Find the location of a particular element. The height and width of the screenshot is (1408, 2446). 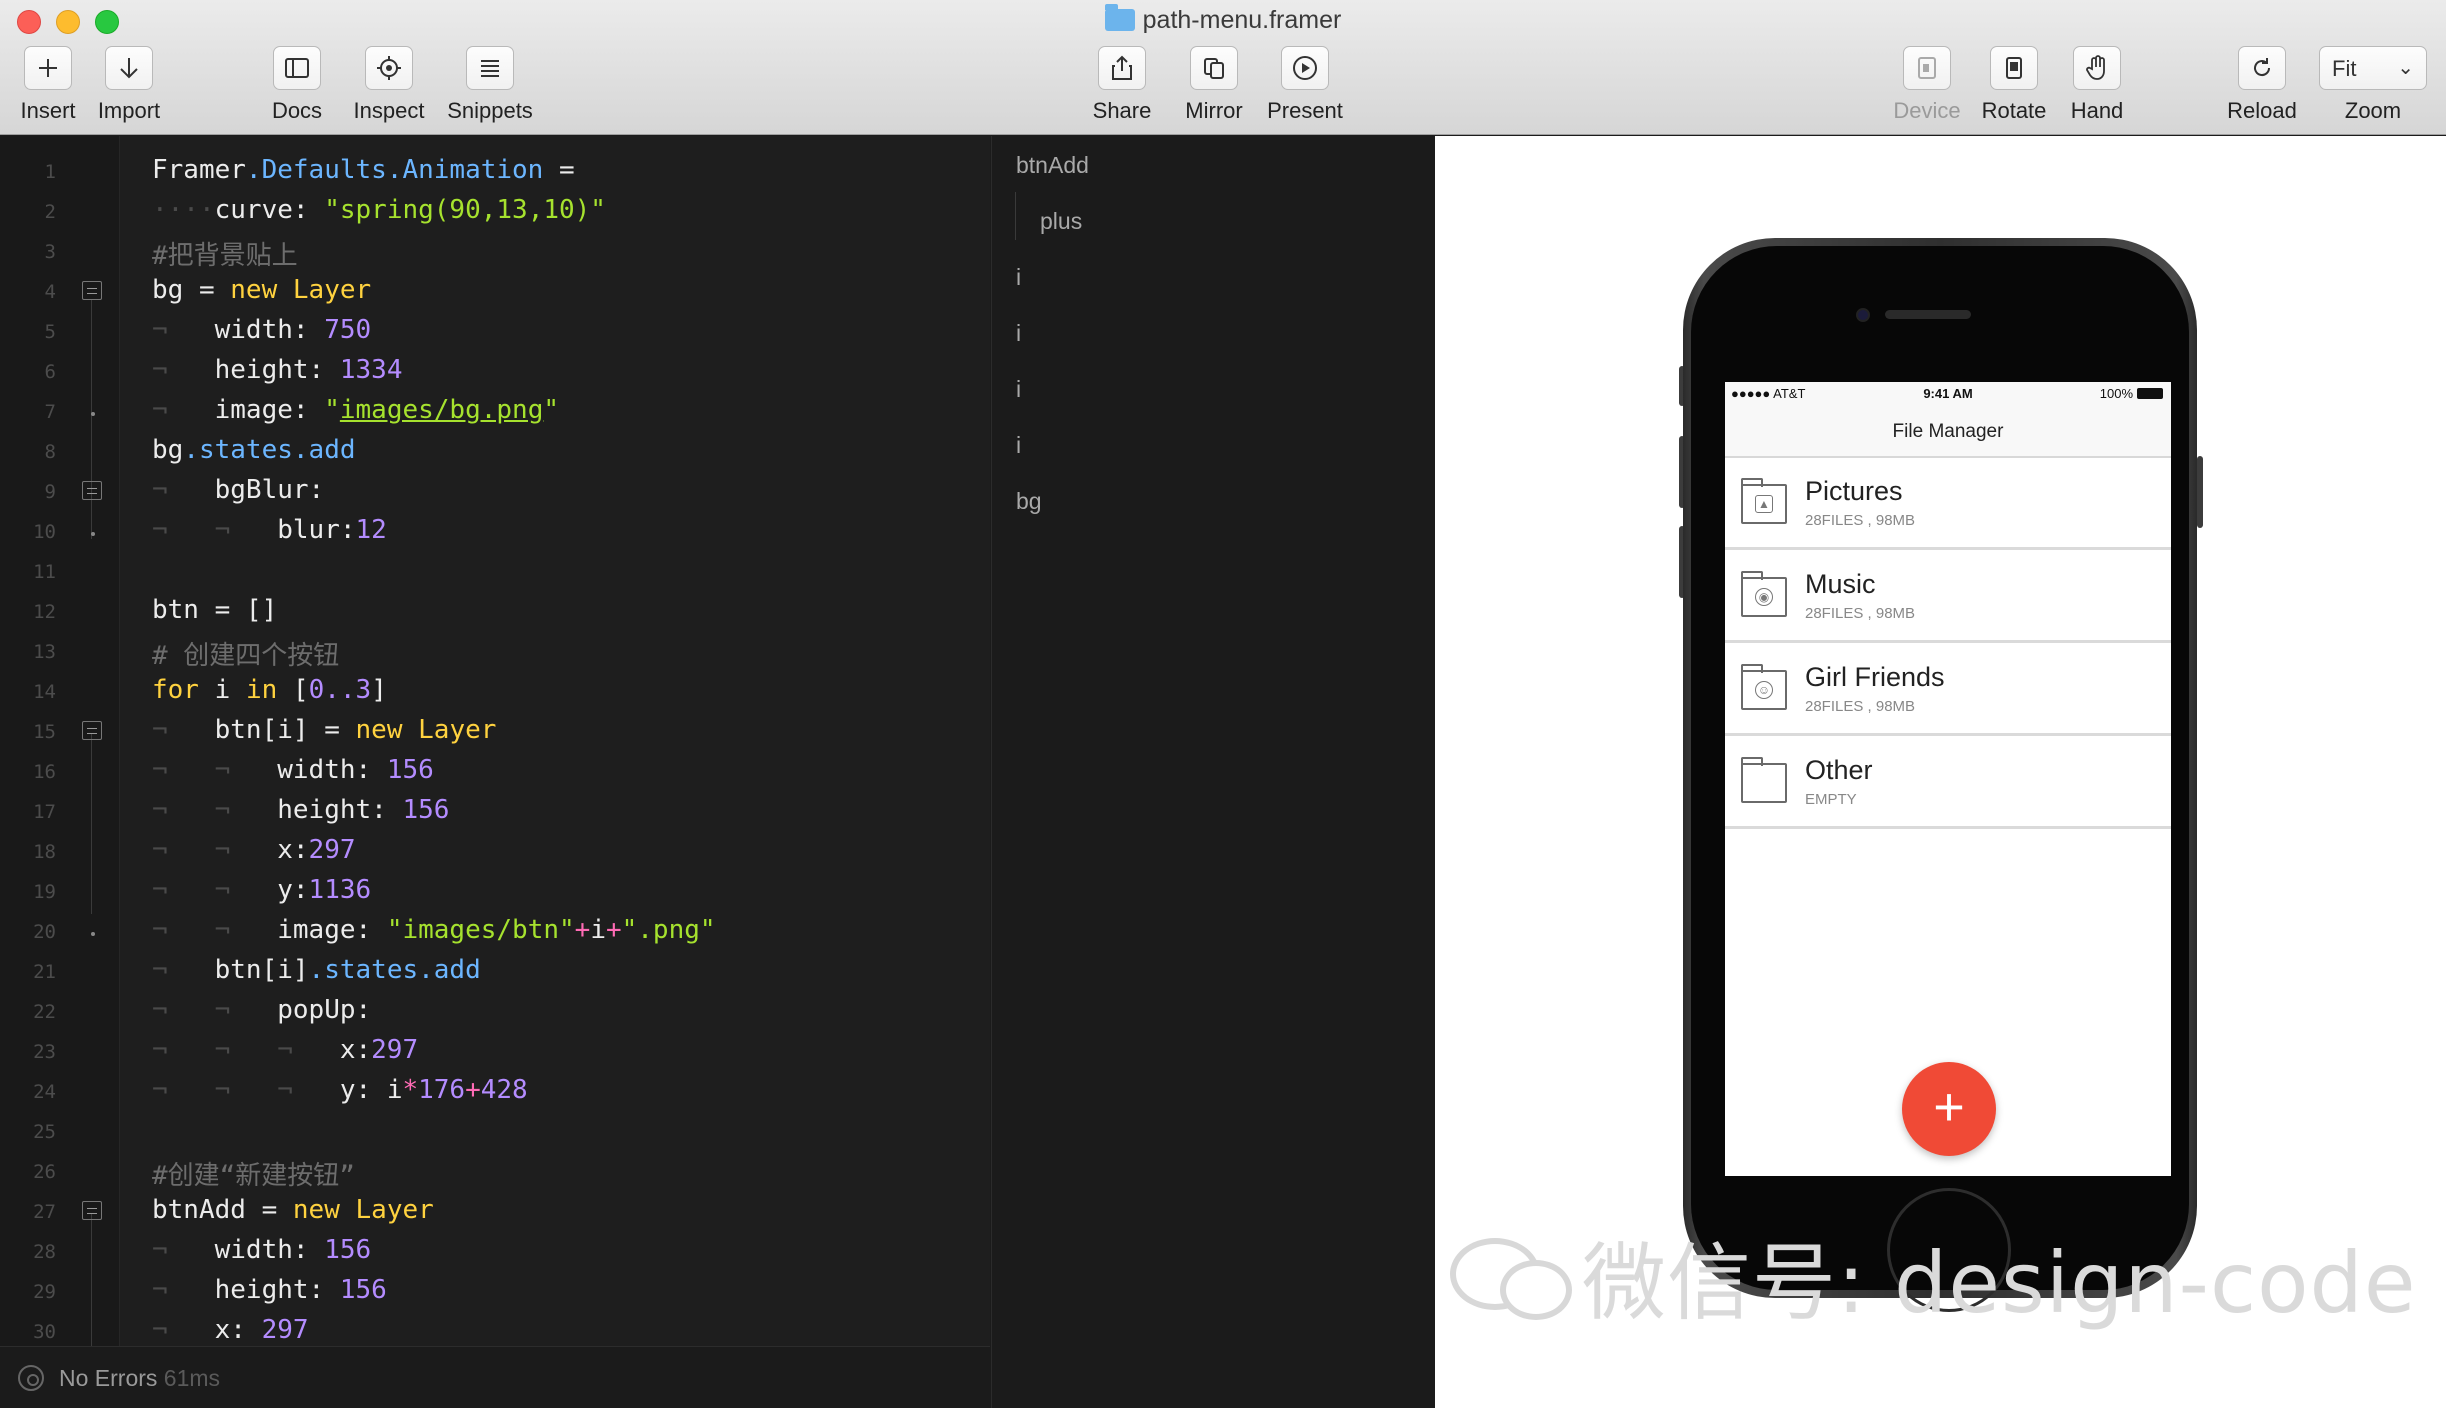

battery: 100% is located at coordinates (2131, 393).